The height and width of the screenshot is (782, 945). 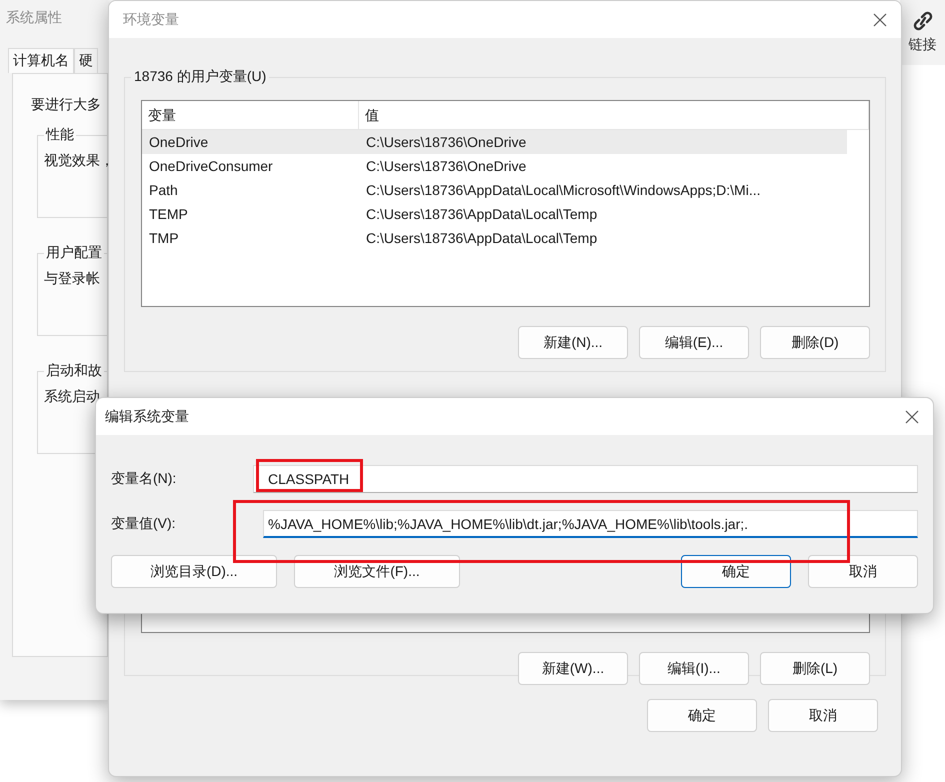 I want to click on group-title: 启动和故, so click(x=74, y=371).